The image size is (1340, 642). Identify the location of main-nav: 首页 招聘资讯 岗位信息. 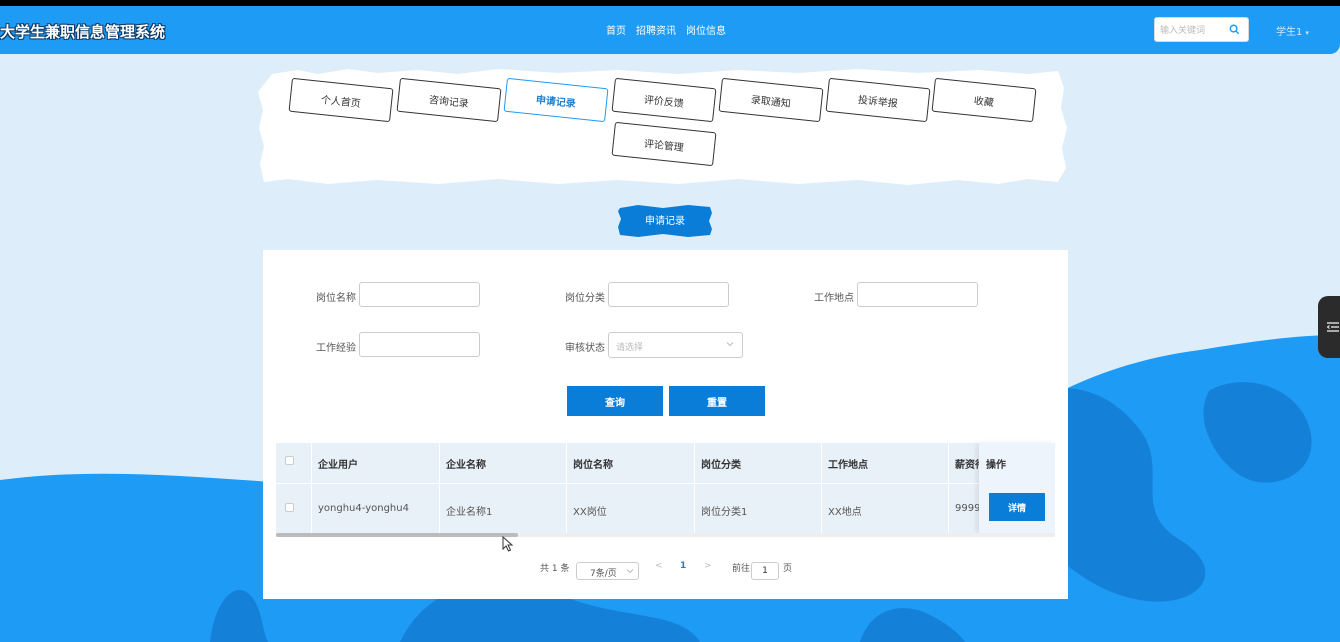
(666, 29).